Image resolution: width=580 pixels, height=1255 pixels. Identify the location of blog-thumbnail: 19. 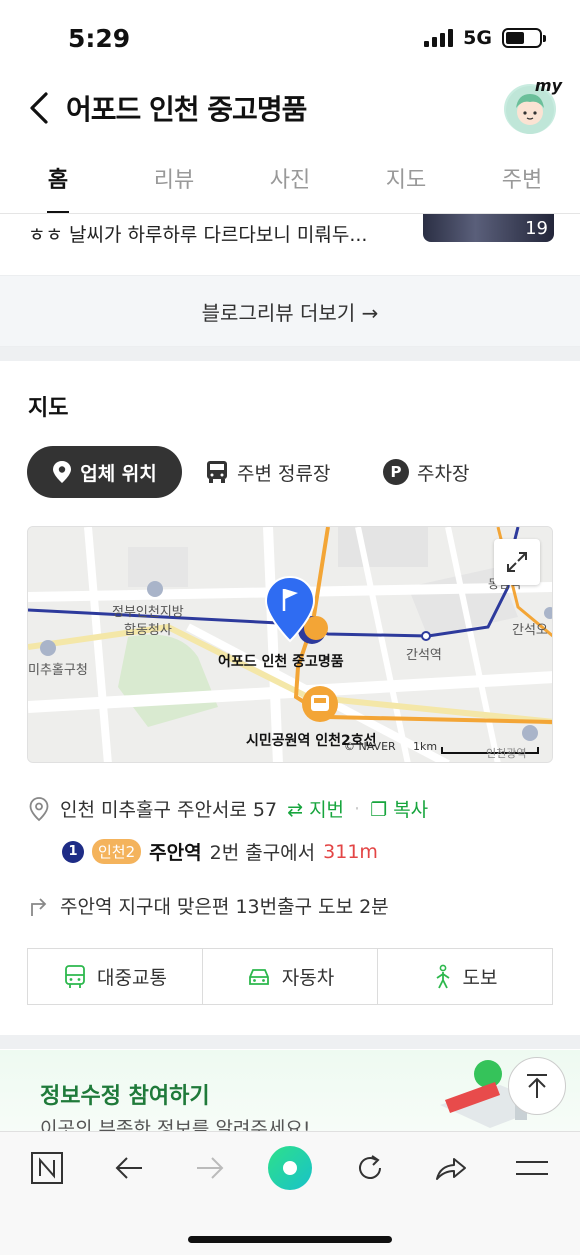
(488, 228).